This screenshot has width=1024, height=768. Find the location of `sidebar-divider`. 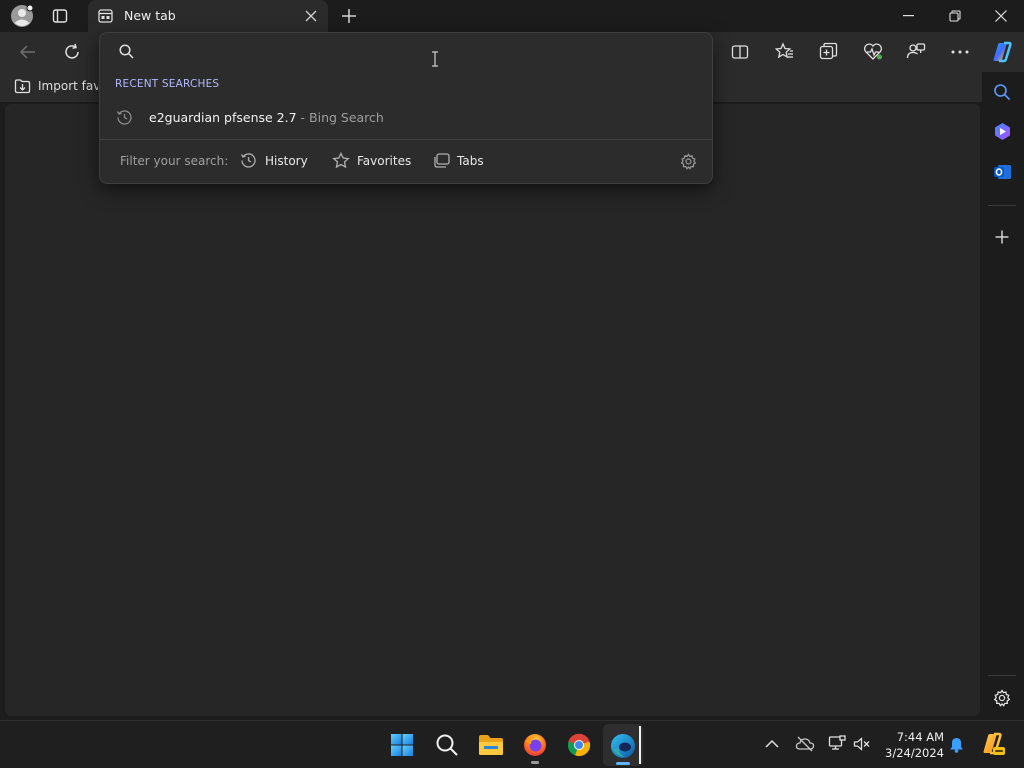

sidebar-divider is located at coordinates (1002, 205).